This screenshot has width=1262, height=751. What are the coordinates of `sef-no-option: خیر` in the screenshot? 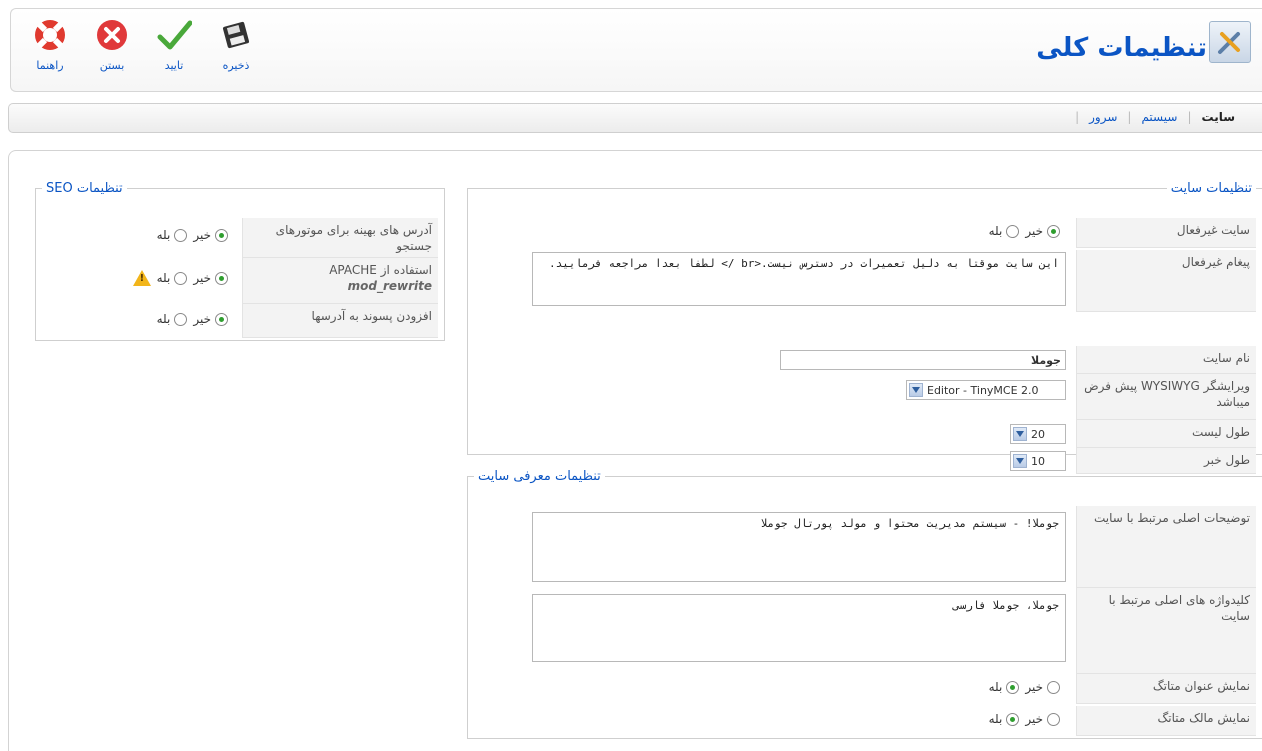 It's located at (210, 235).